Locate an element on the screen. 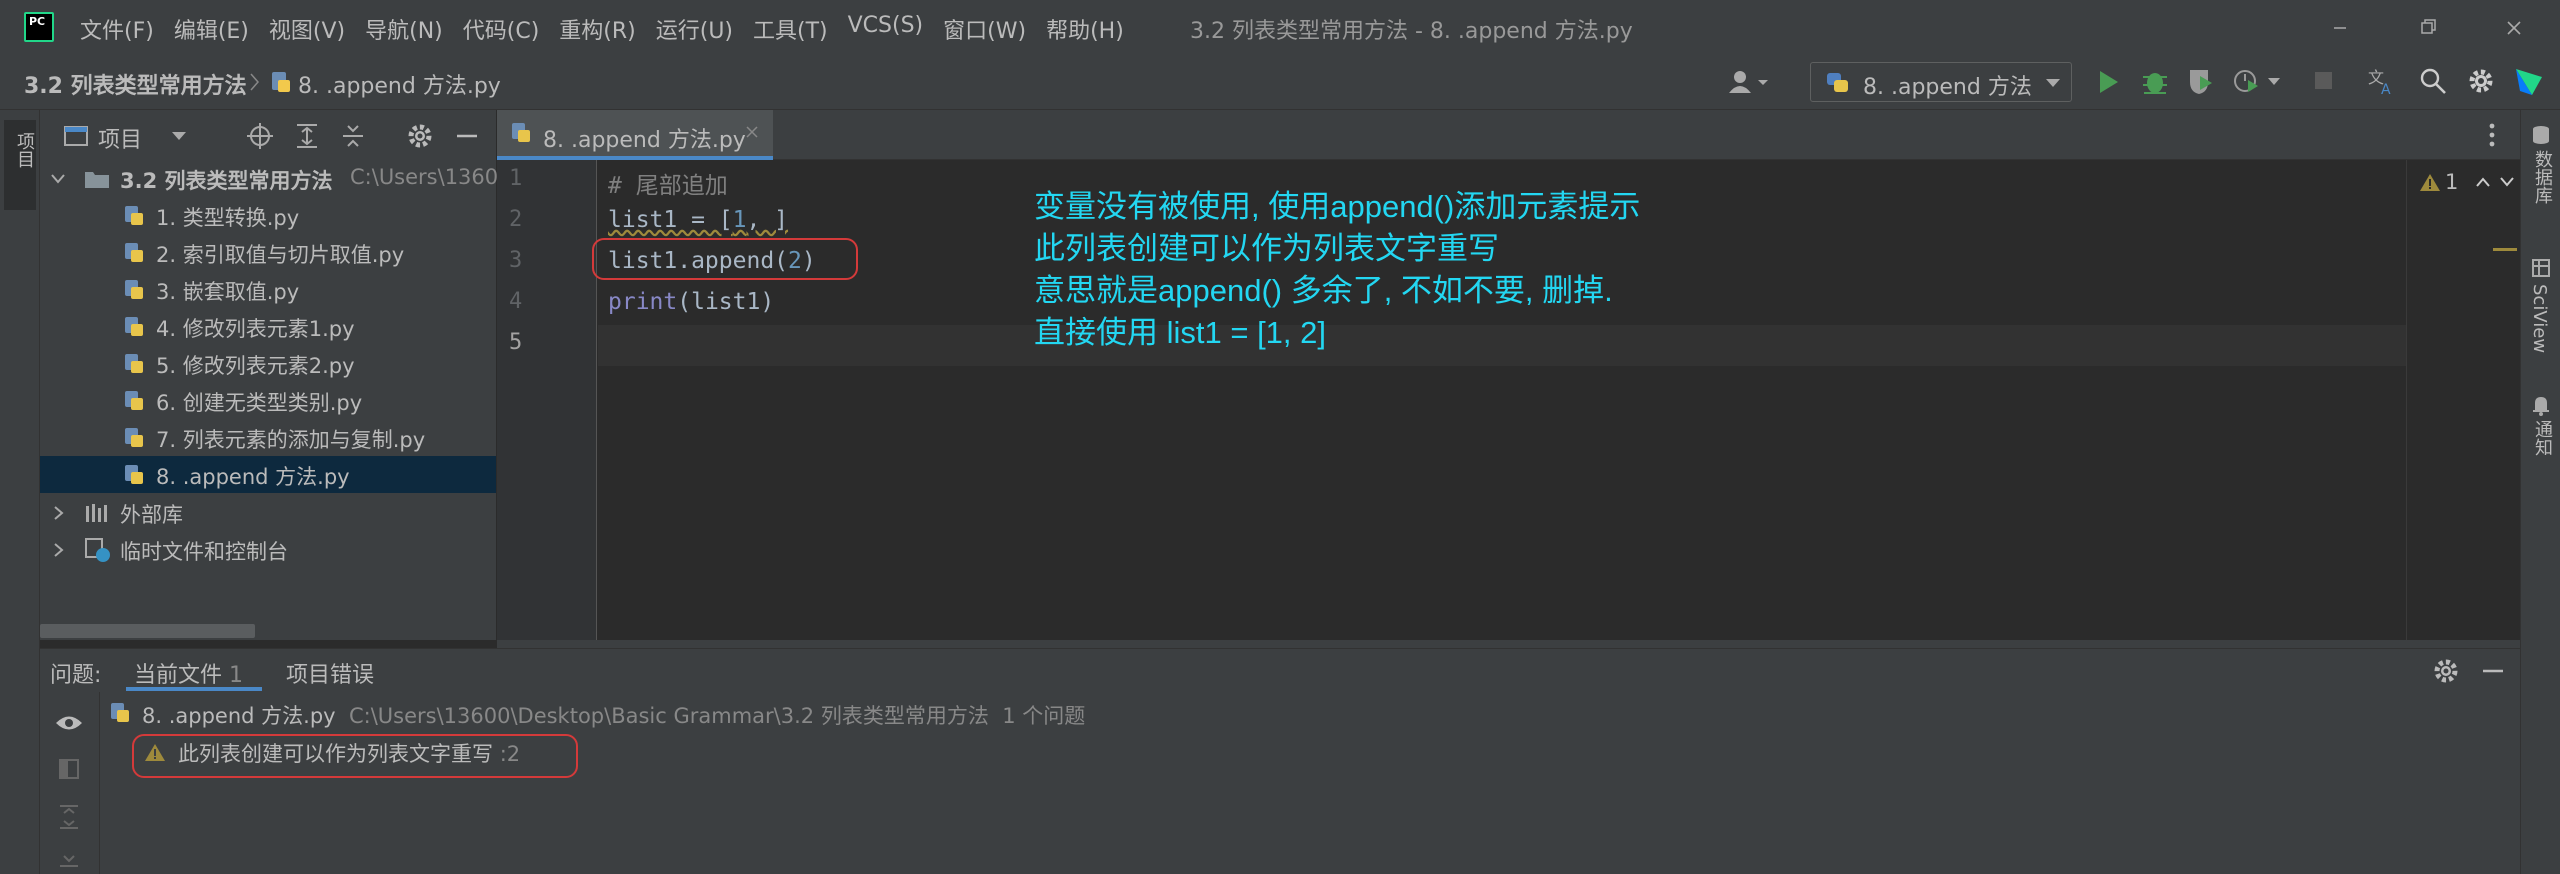 This screenshot has height=874, width=2560. file-name: 4. 修改列表元素1.py is located at coordinates (255, 329).